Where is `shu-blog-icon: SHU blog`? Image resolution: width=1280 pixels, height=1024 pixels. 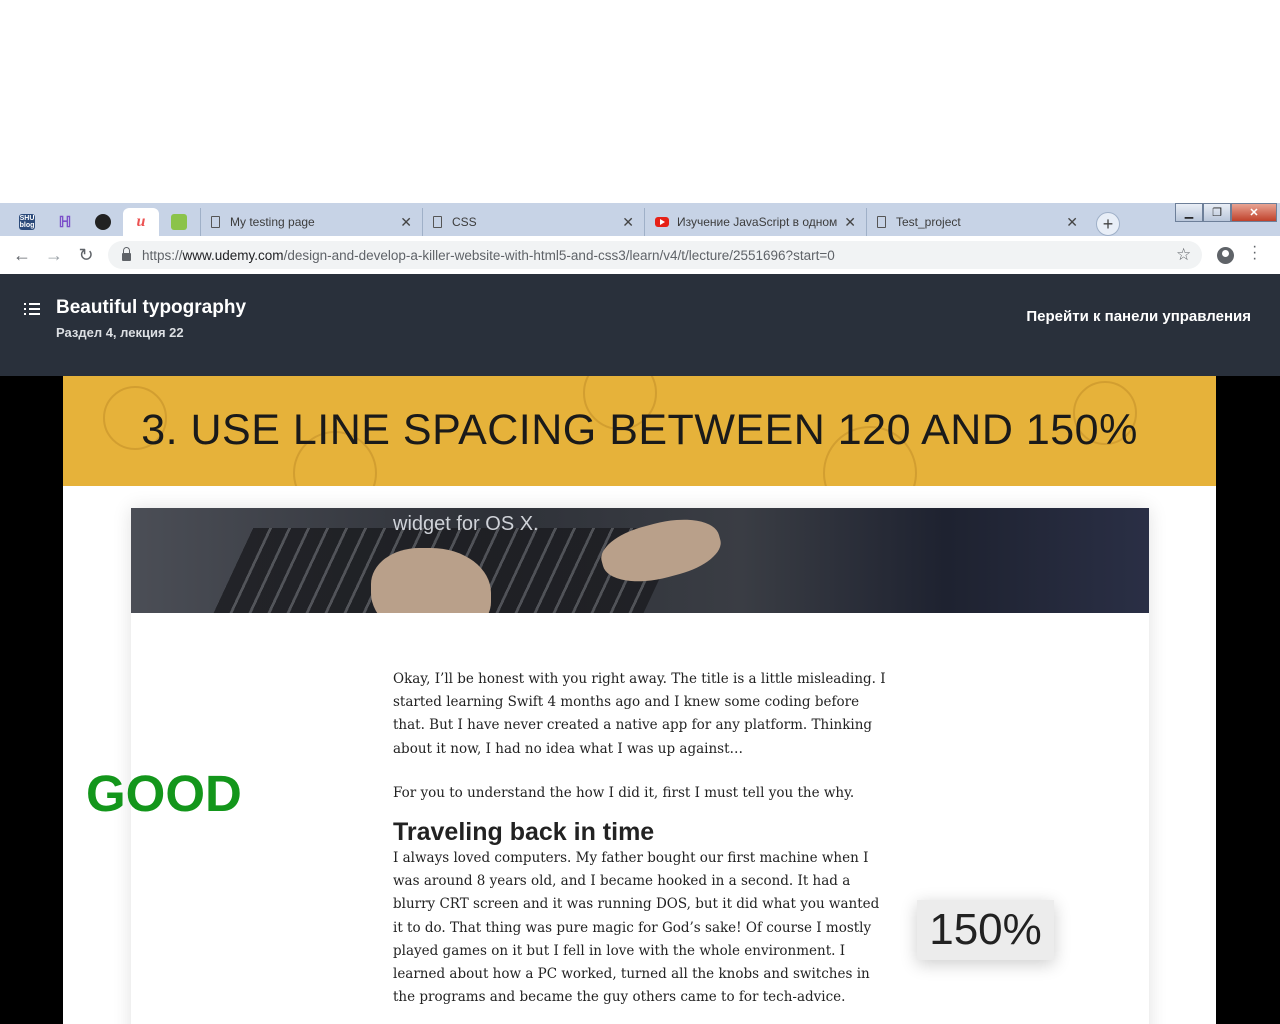
shu-blog-icon: SHU blog is located at coordinates (27, 222).